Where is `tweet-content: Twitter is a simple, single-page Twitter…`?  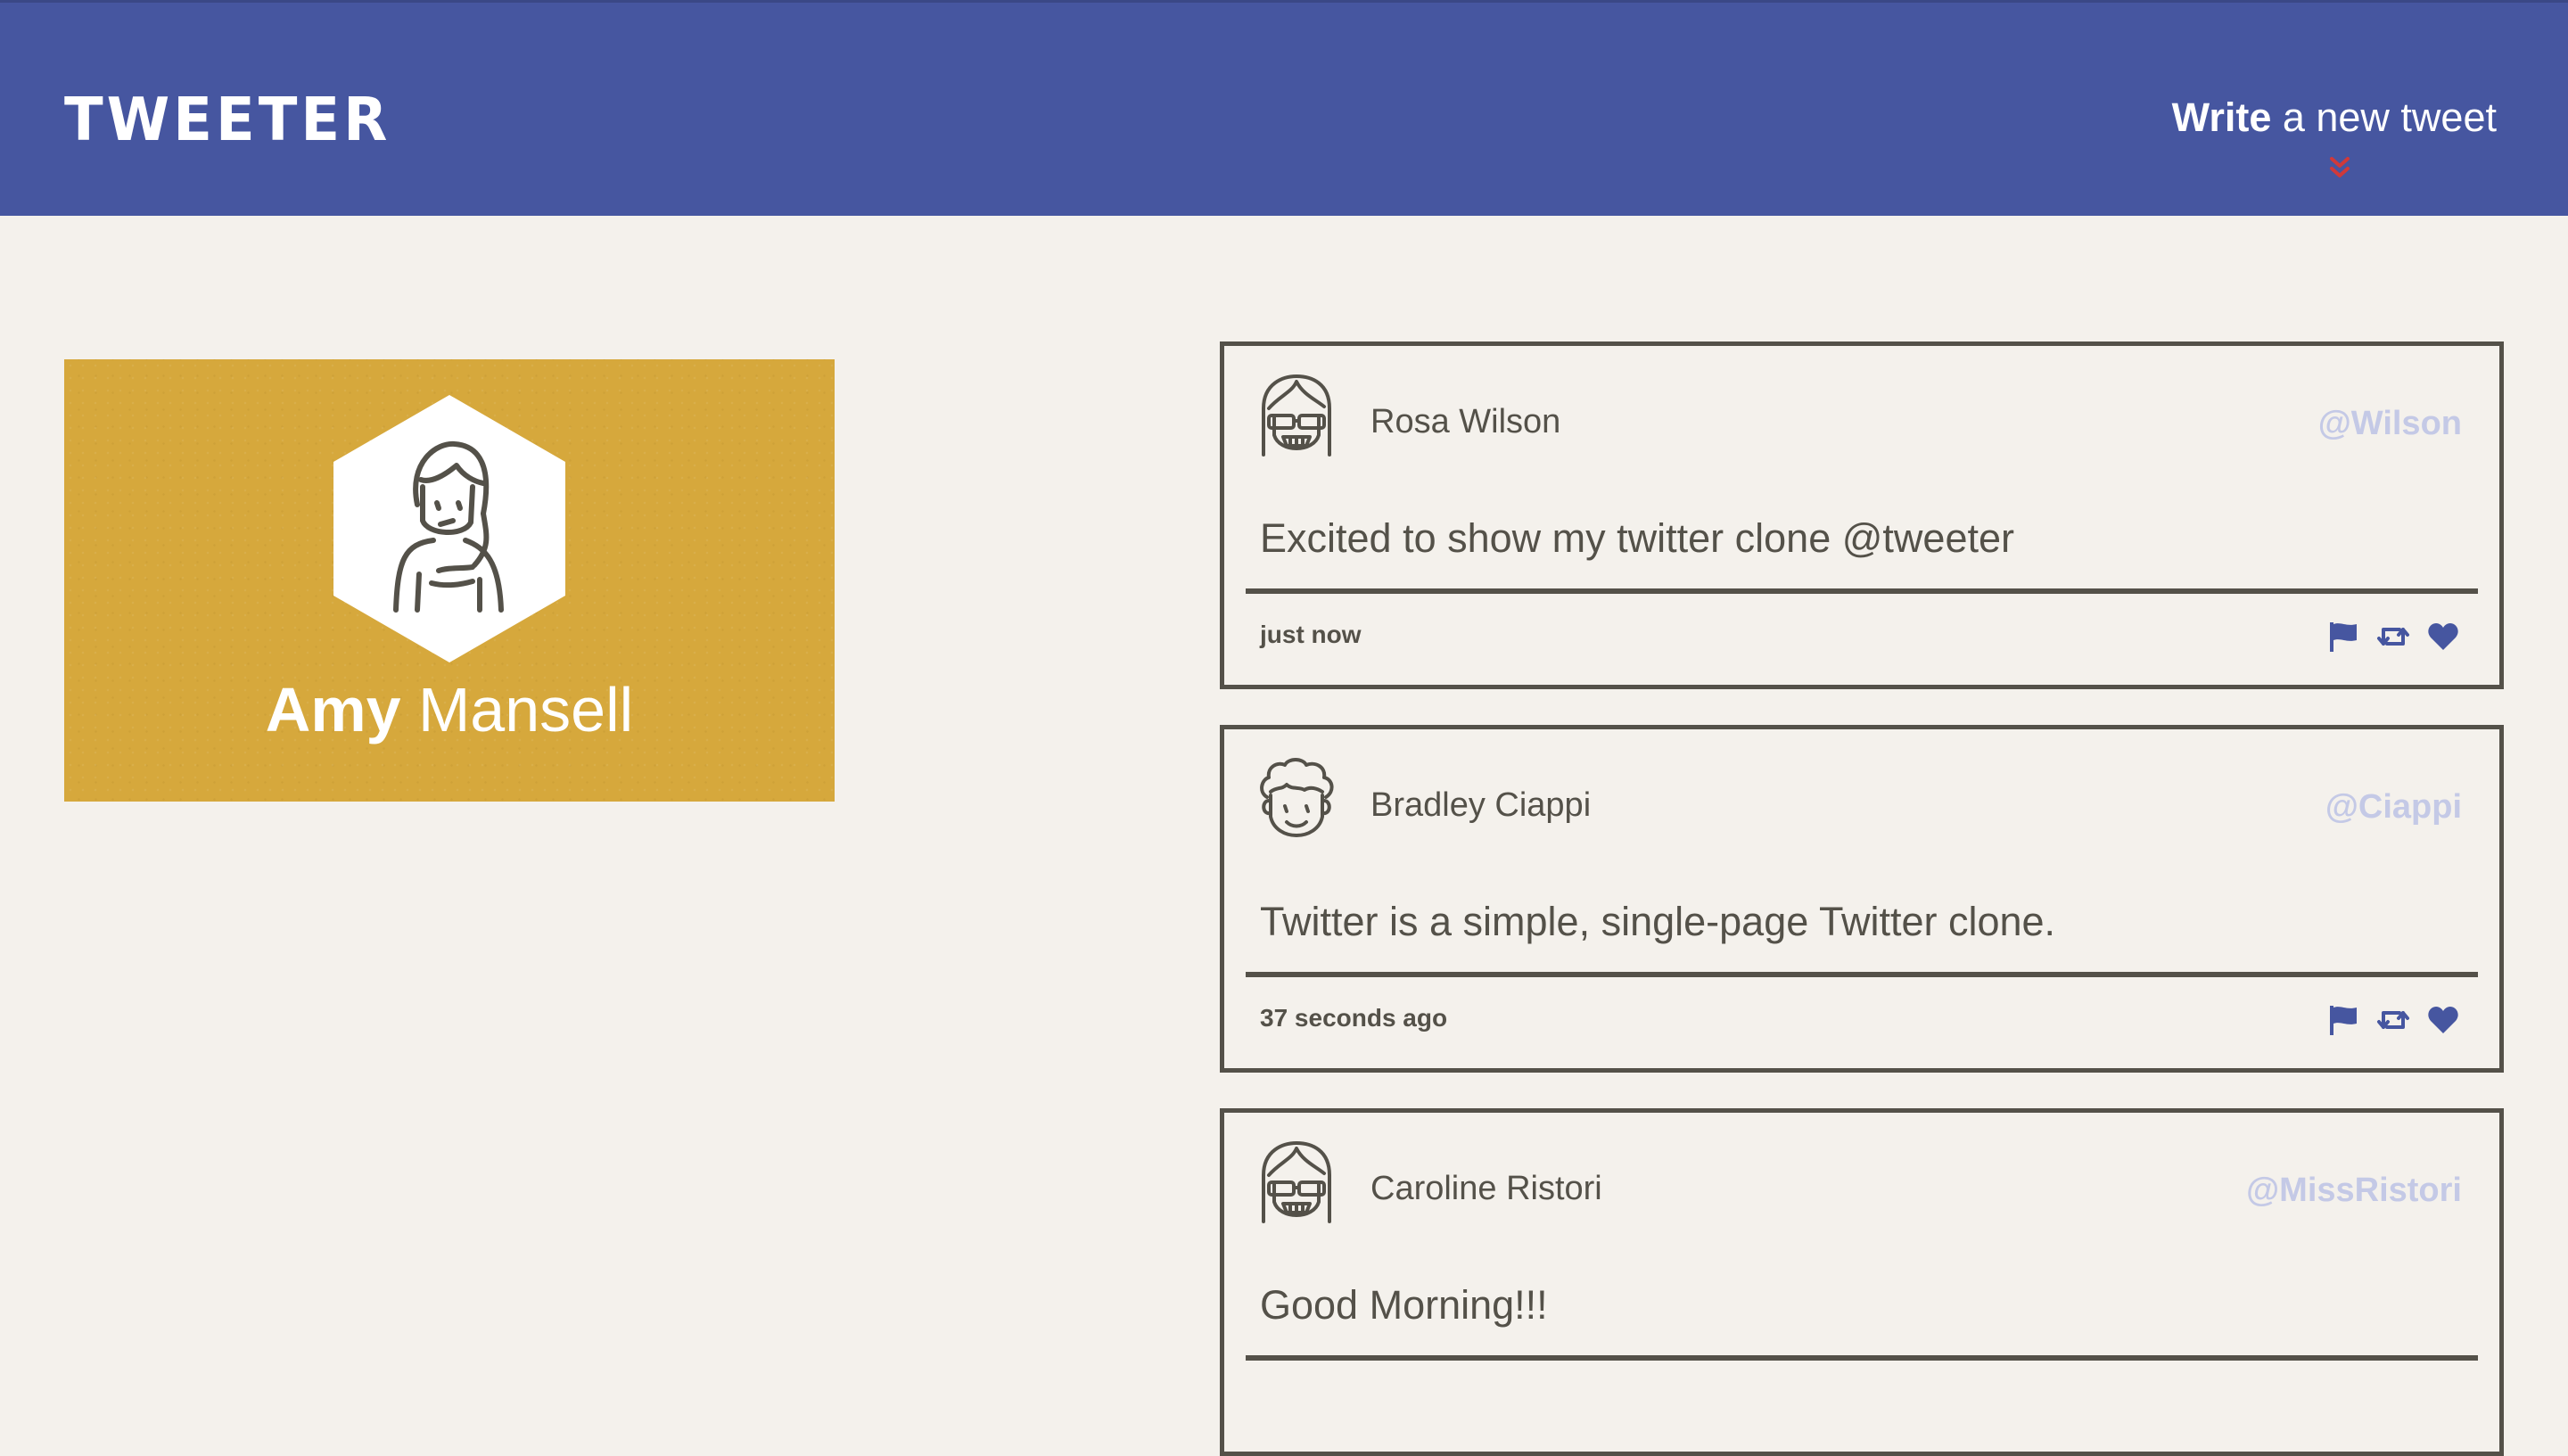
tweet-content: Twitter is a simple, single-page Twitter… is located at coordinates (1658, 922).